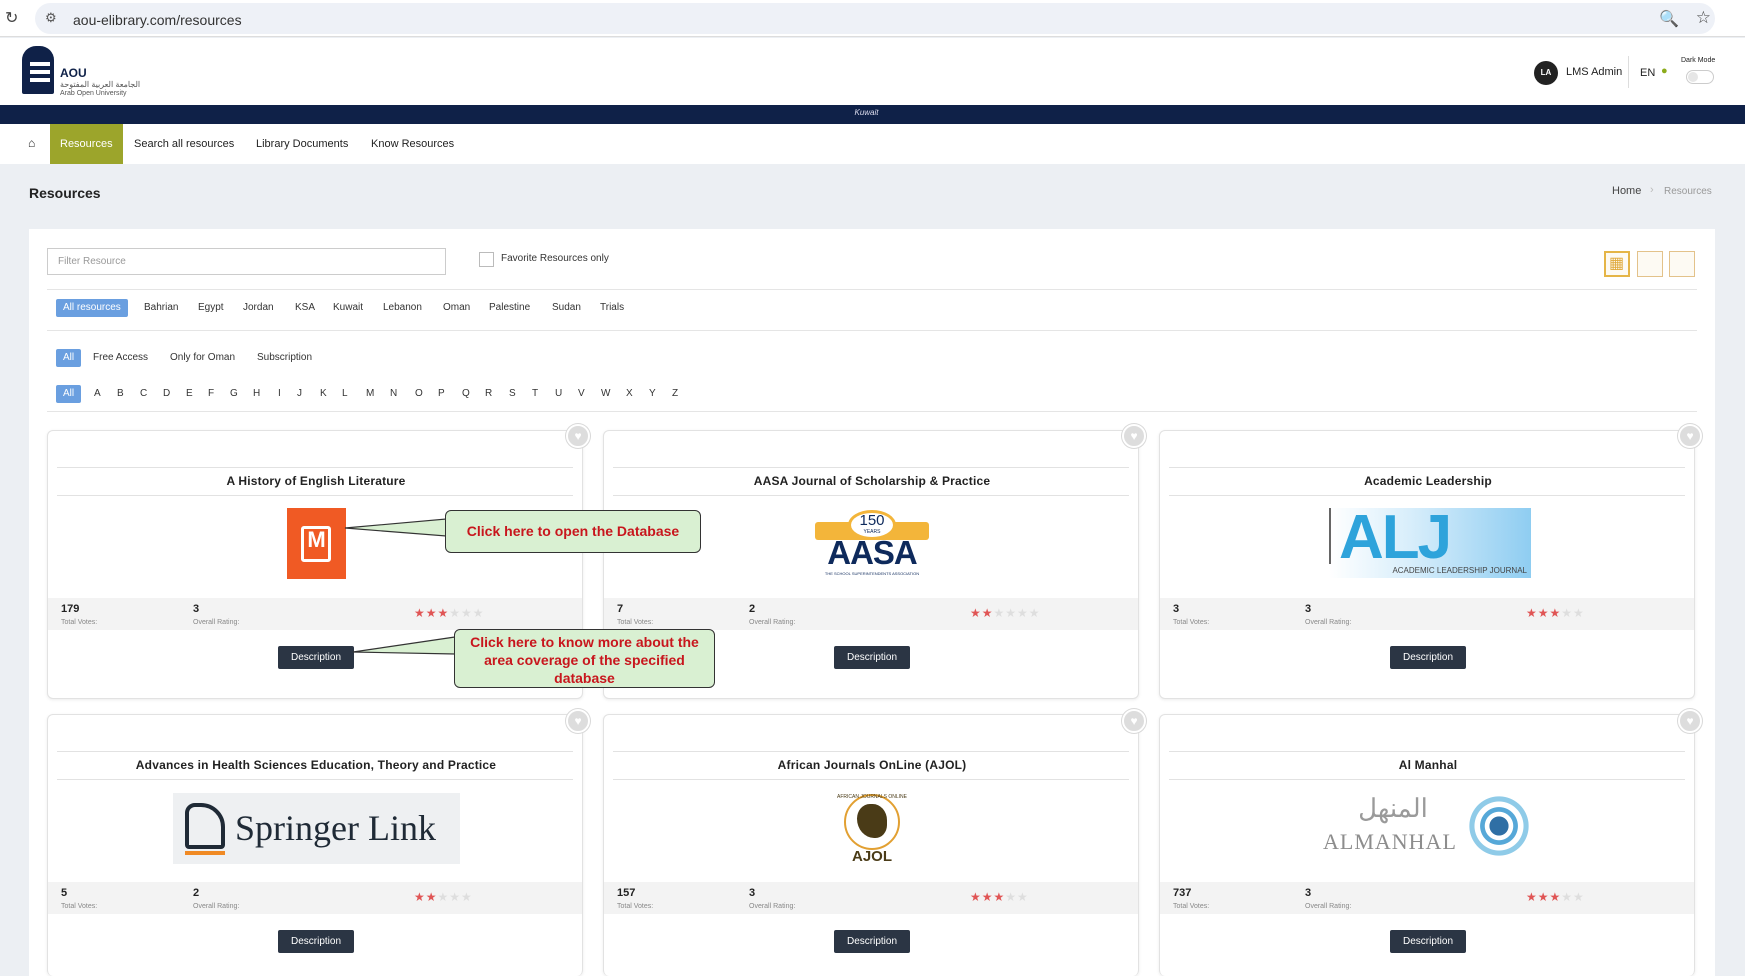 The image size is (1745, 976). Describe the element at coordinates (871, 481) in the screenshot. I see `resource-title: AASA Journal of Scholarship & Practice` at that location.